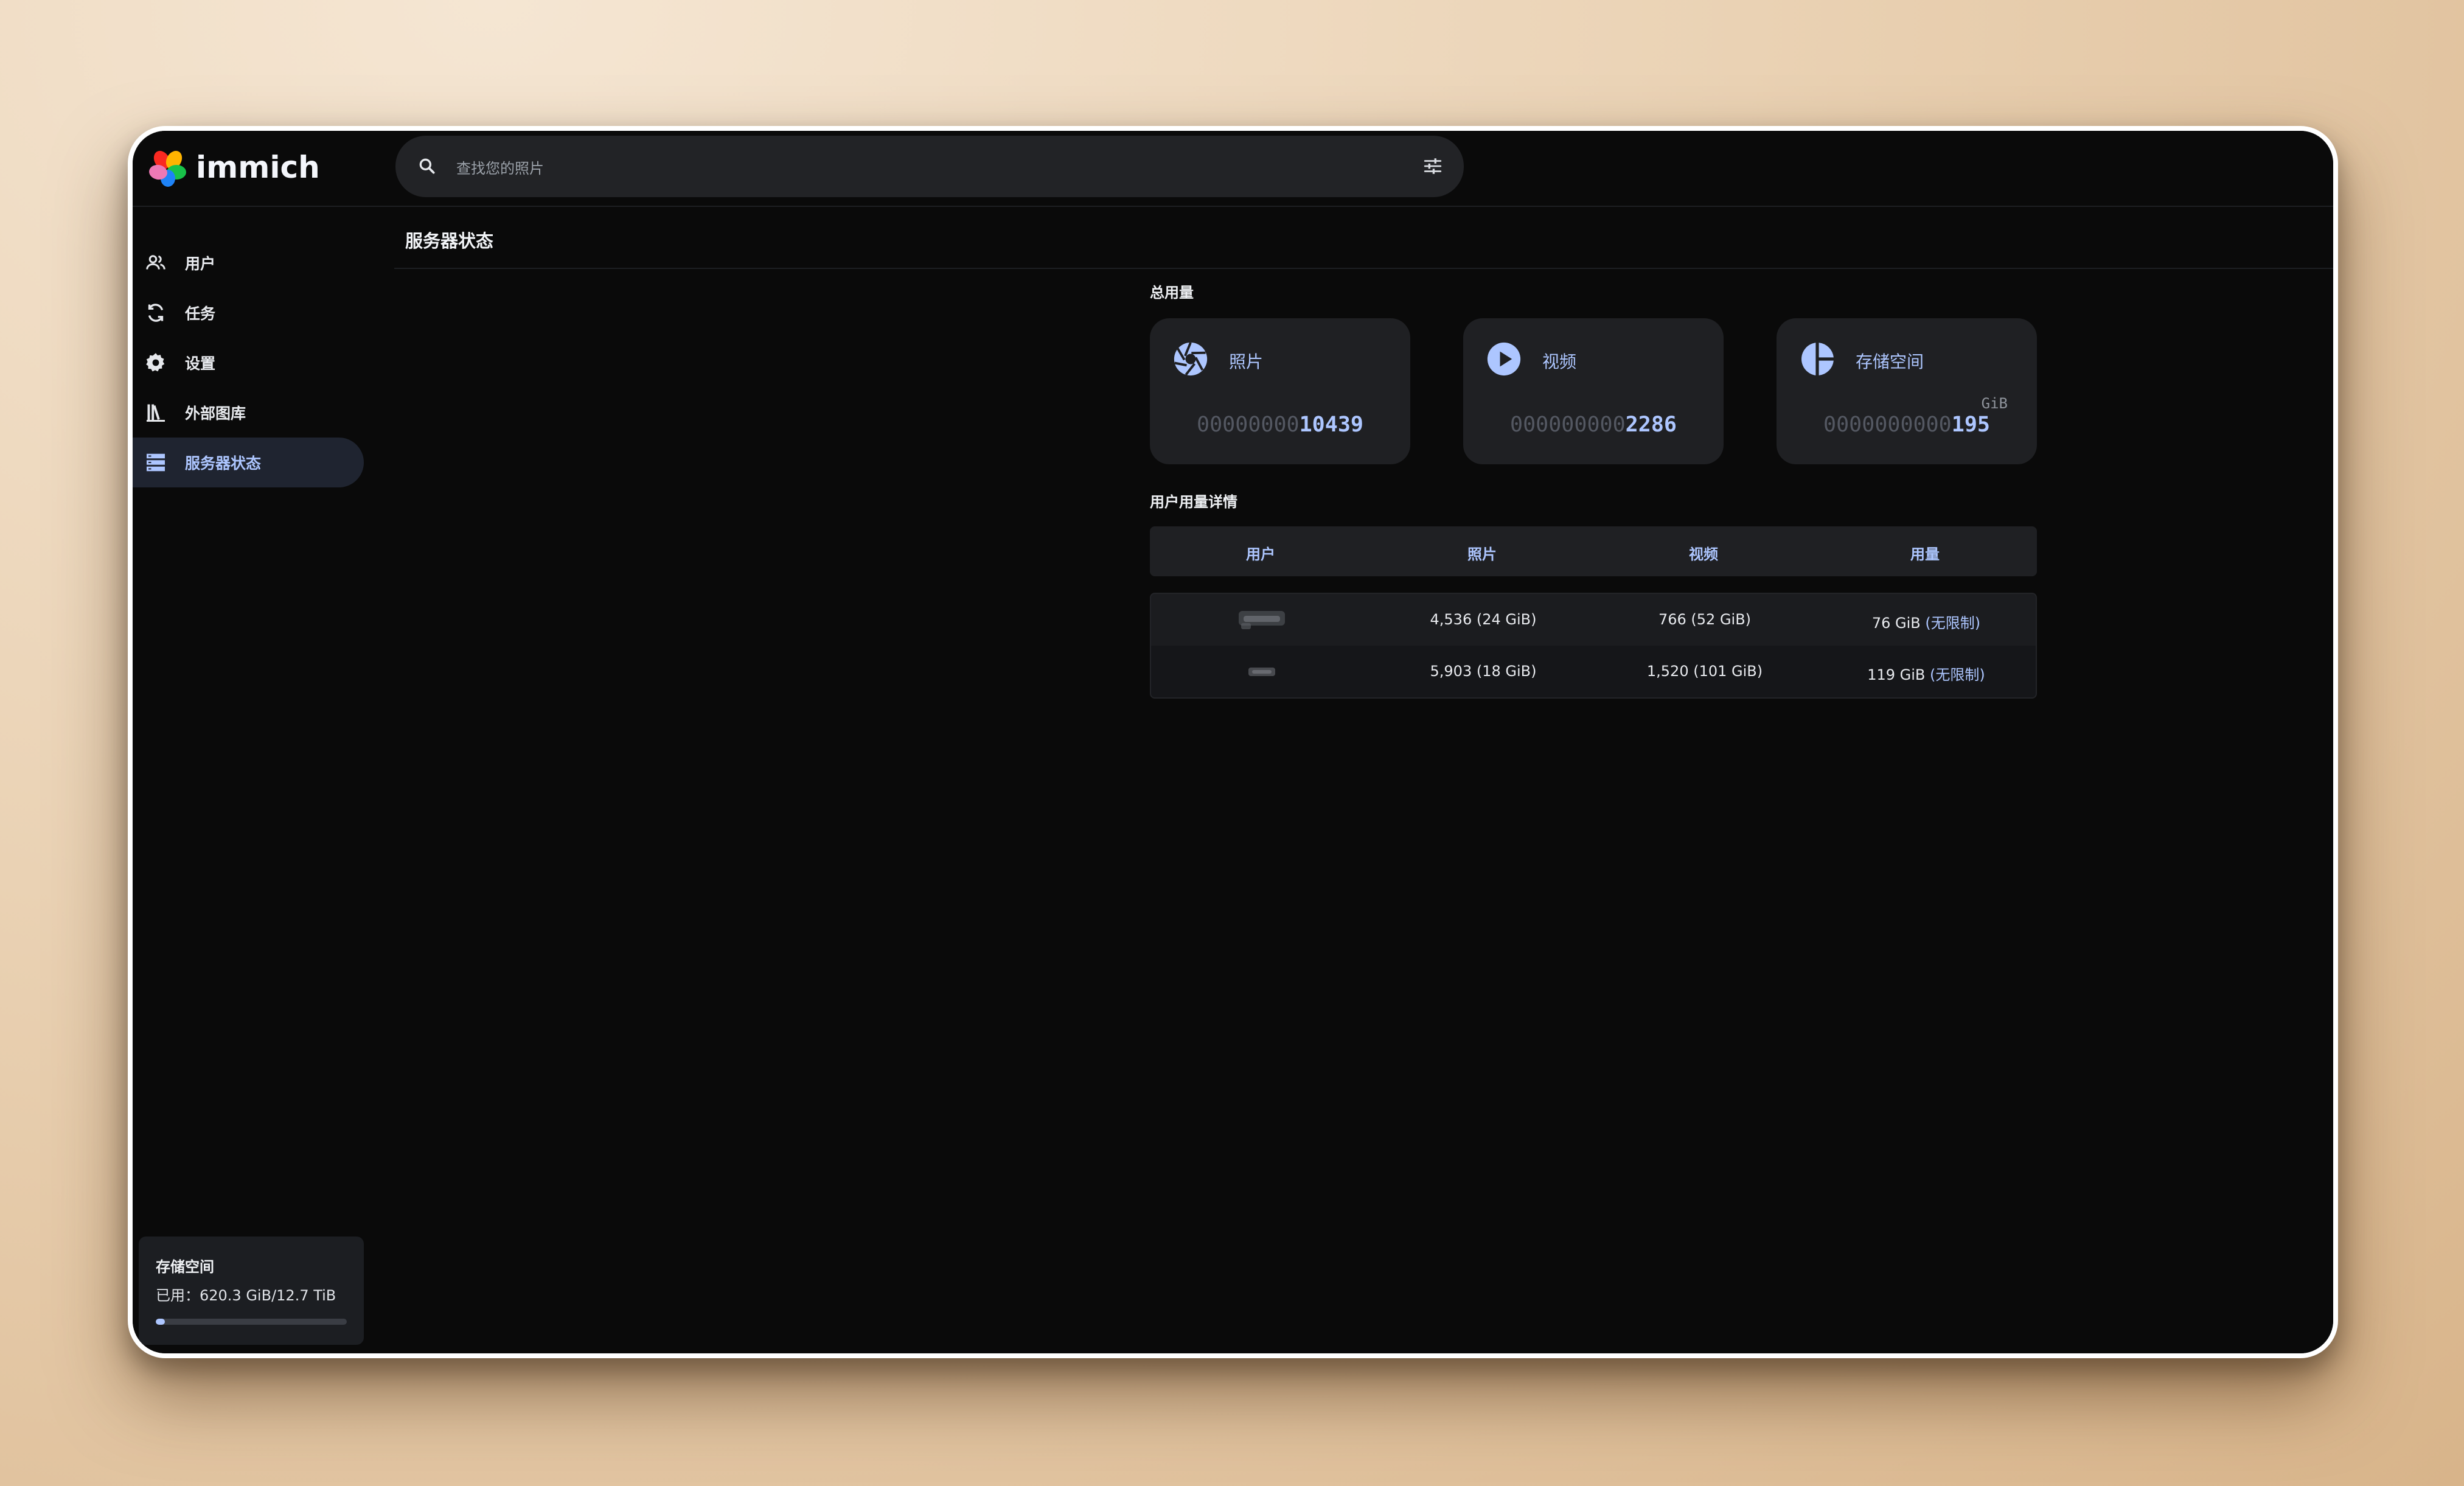  I want to click on app-logo: immich, so click(234, 167).